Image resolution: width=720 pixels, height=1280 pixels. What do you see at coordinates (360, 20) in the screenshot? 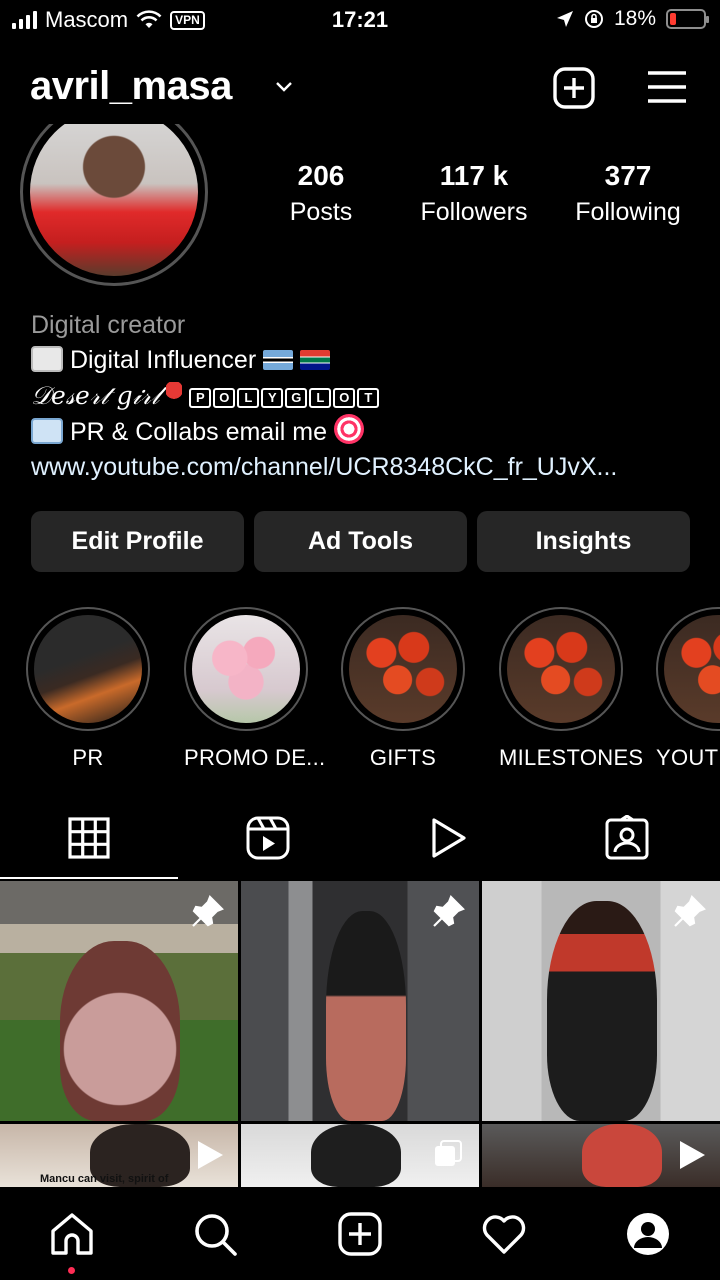
I see `status-bar: Mascom VPN 17:21 18%` at bounding box center [360, 20].